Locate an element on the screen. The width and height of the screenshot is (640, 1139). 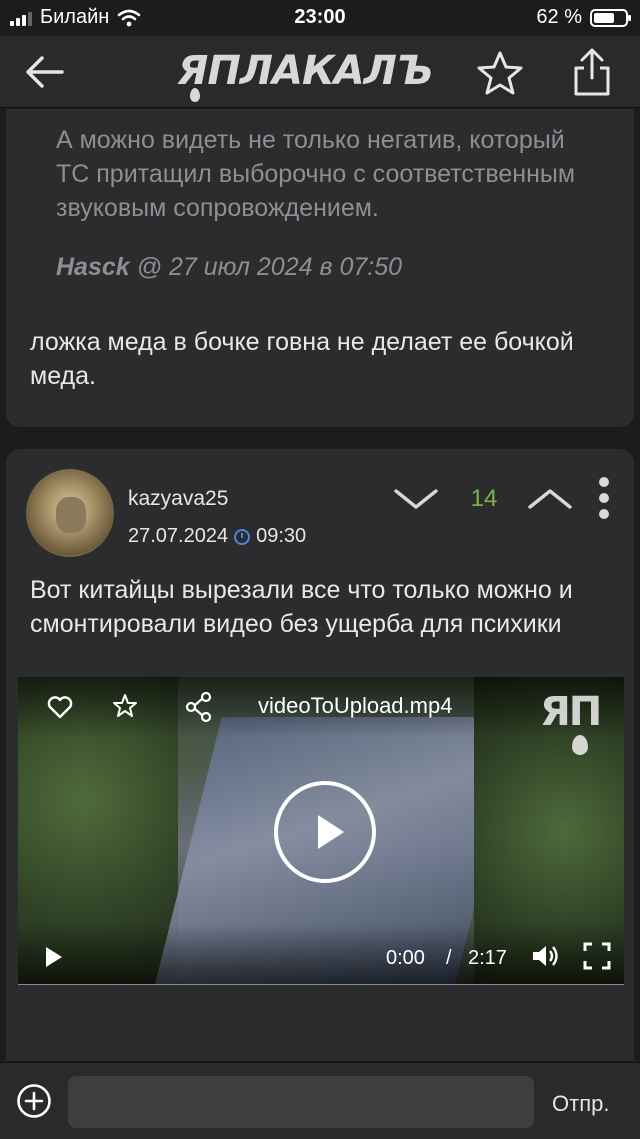
post-date: 27.07.2024 09:30 is located at coordinates (217, 536).